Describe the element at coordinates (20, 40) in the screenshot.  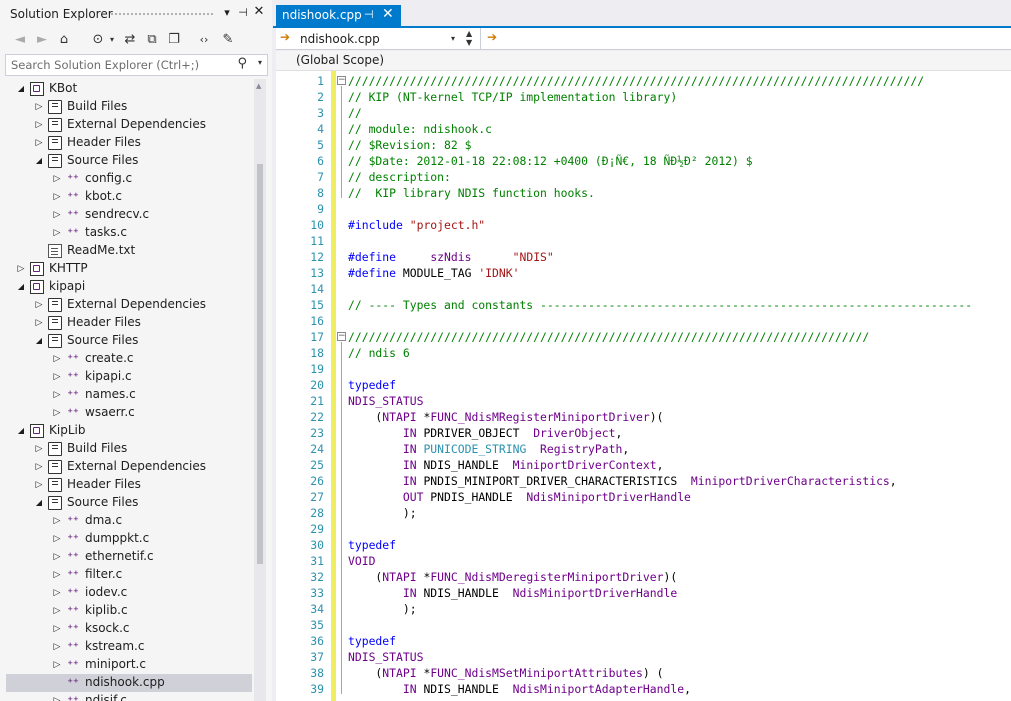
I see `back-icon: ◄` at that location.